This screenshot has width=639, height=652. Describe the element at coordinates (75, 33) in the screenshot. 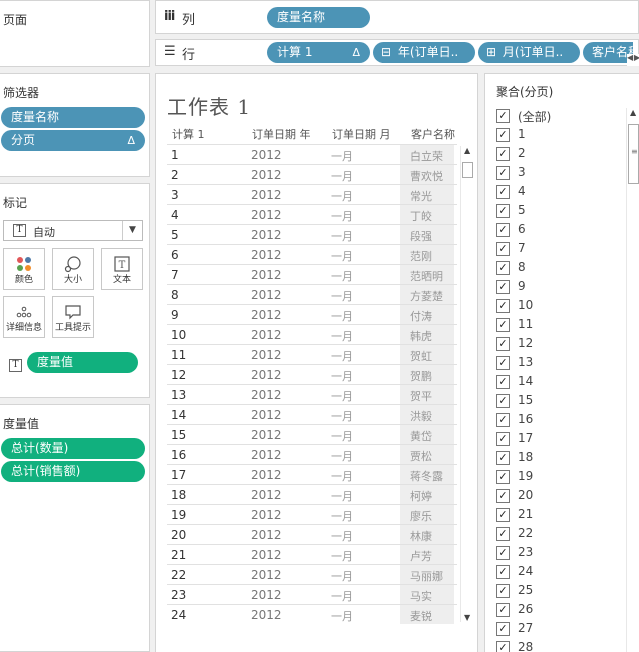

I see `pages-card: 页面` at that location.